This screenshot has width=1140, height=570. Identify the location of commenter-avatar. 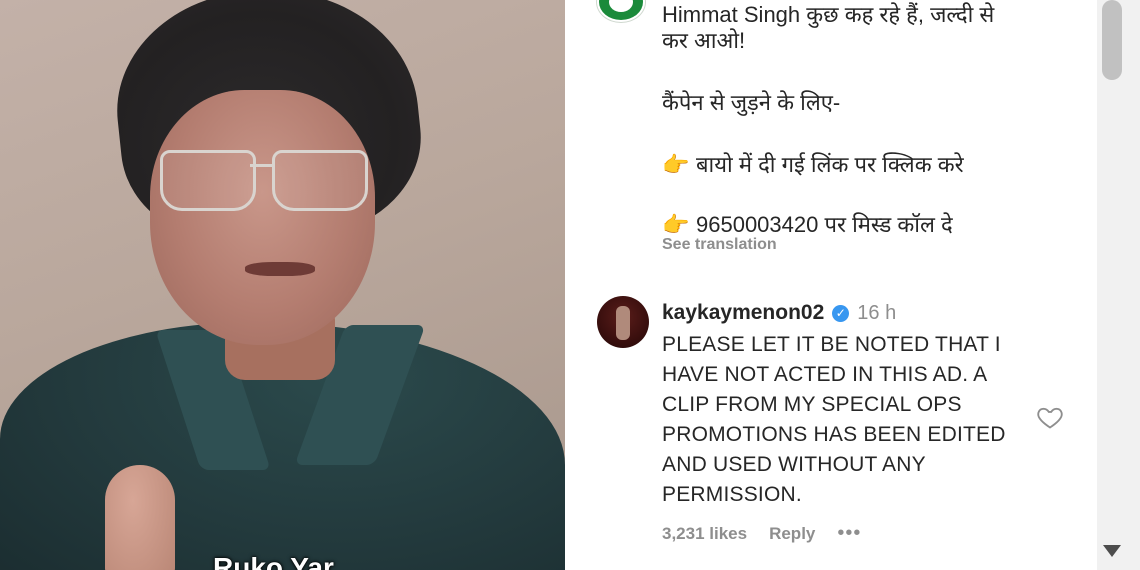
(623, 322).